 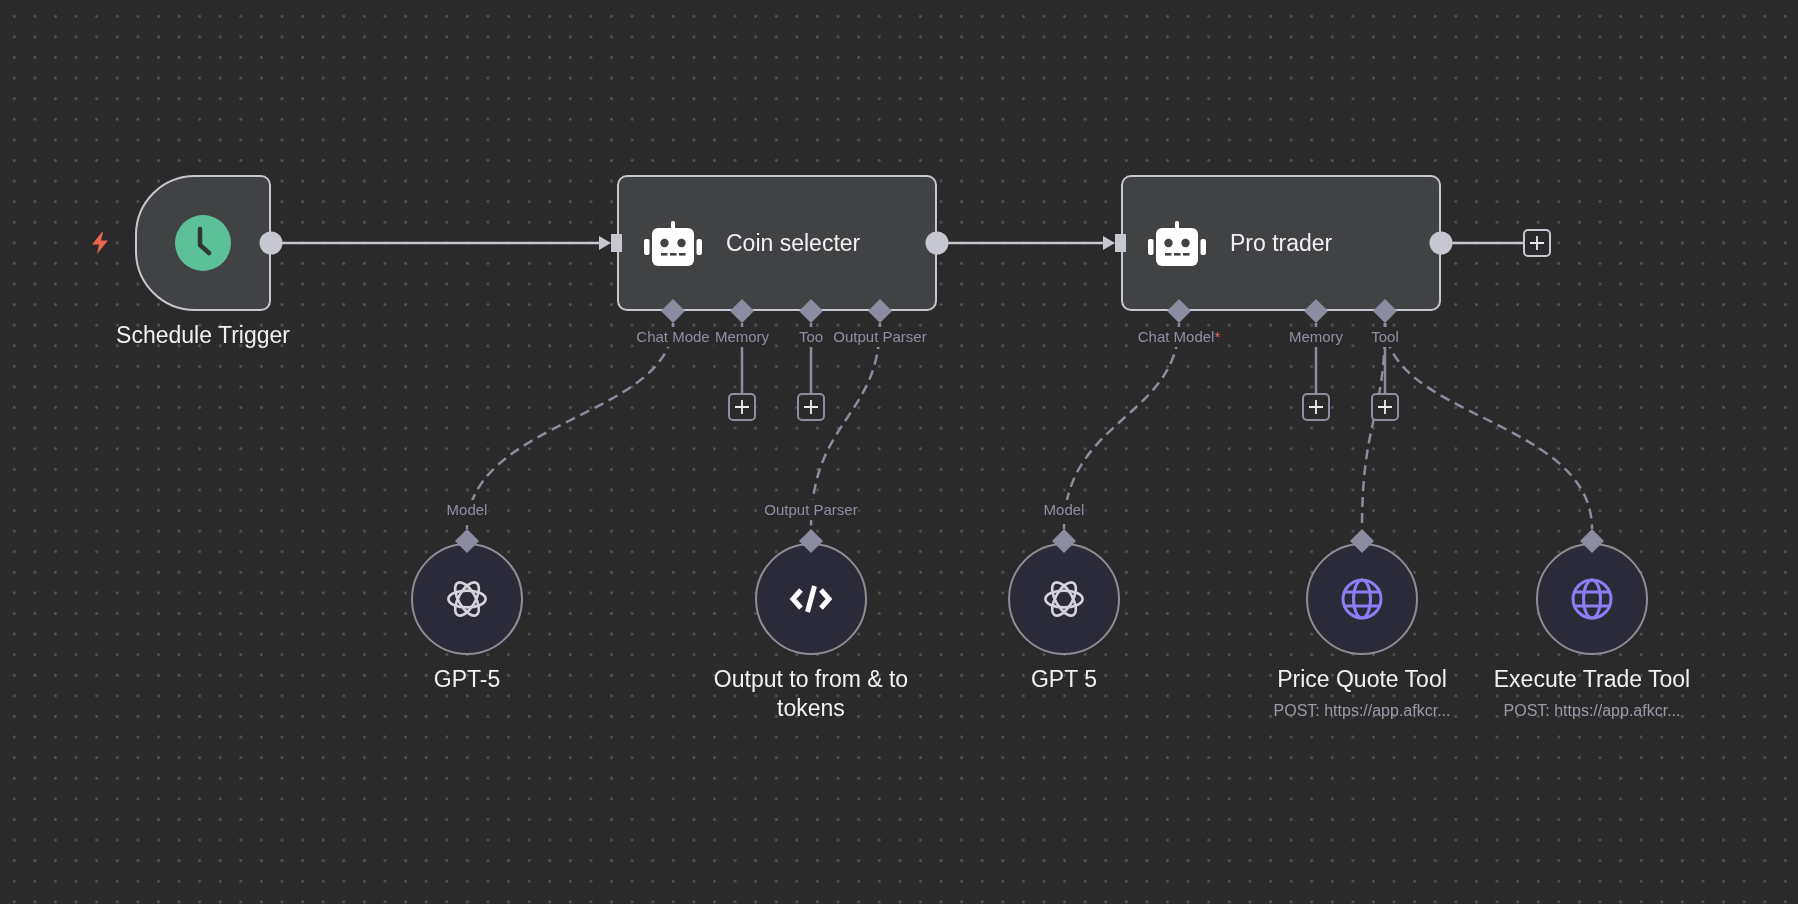 What do you see at coordinates (1487, 243) in the screenshot?
I see `connection-line` at bounding box center [1487, 243].